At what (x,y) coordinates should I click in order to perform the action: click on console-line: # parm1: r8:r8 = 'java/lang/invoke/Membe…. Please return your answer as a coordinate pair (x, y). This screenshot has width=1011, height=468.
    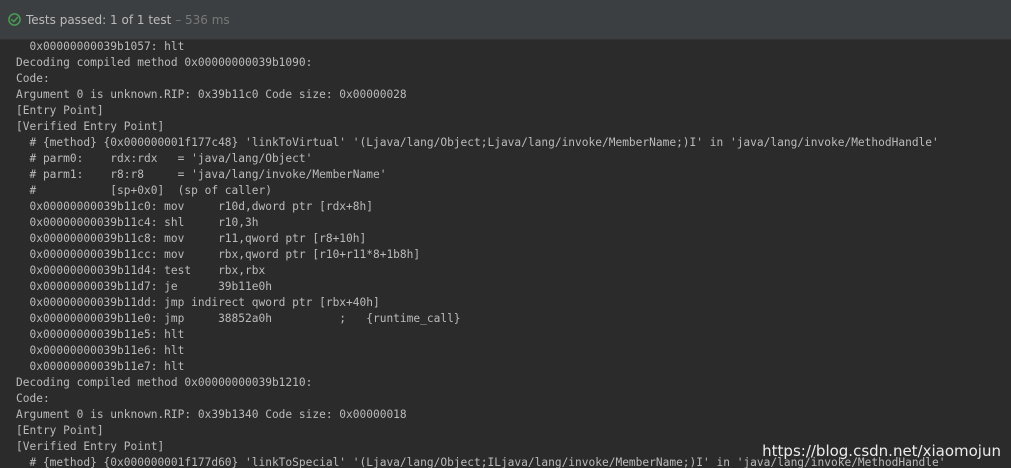
    Looking at the image, I should click on (201, 174).